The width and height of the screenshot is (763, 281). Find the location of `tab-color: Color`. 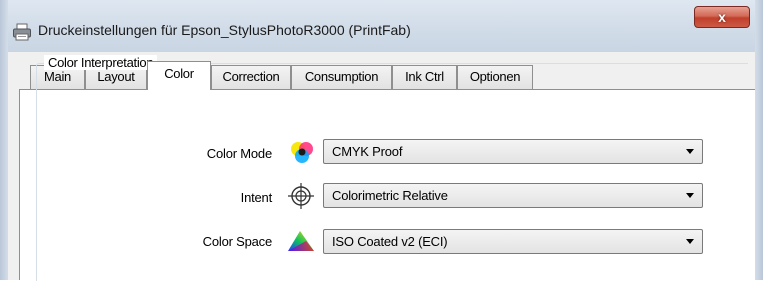

tab-color: Color is located at coordinates (179, 75).